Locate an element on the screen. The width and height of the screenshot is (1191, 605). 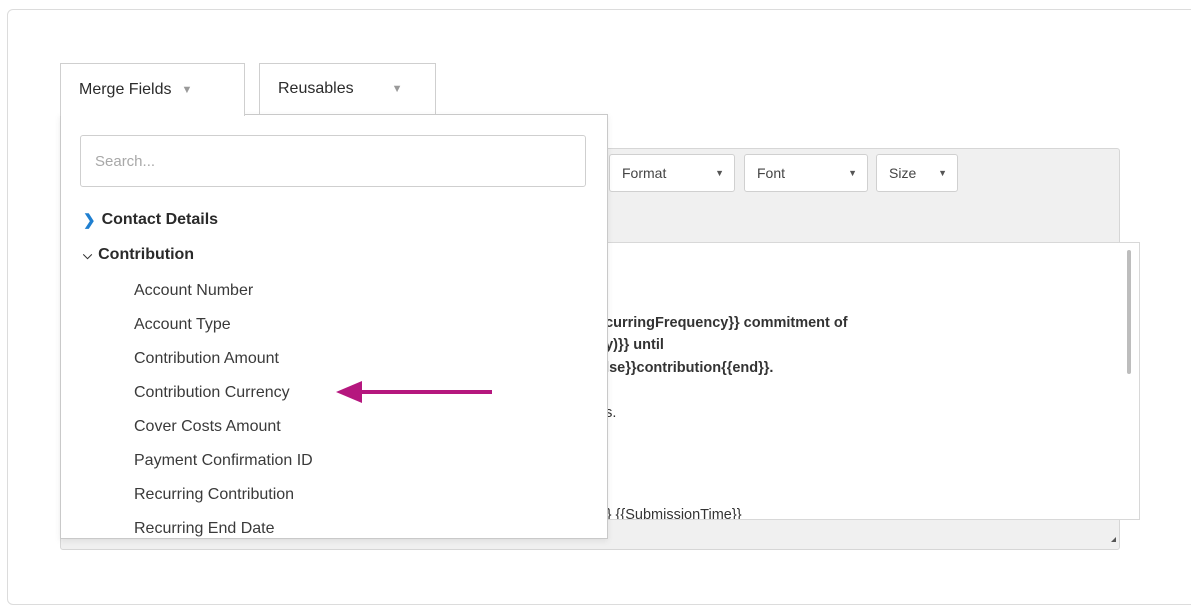
group-label: Contribution is located at coordinates (146, 254).